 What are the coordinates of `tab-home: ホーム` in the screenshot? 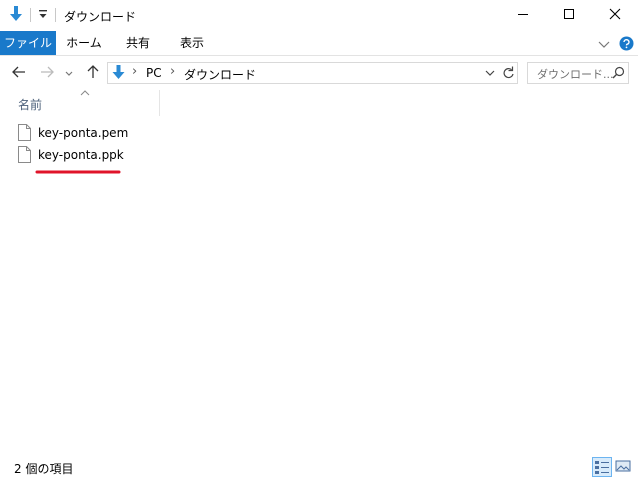 It's located at (84, 43).